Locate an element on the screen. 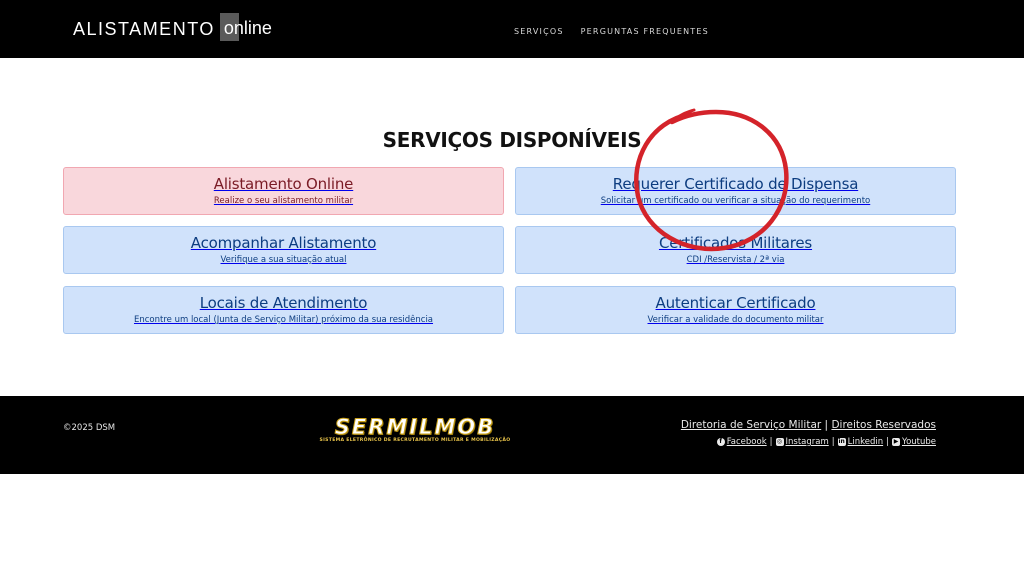  link-direitos: Direitos Reservados is located at coordinates (883, 425).